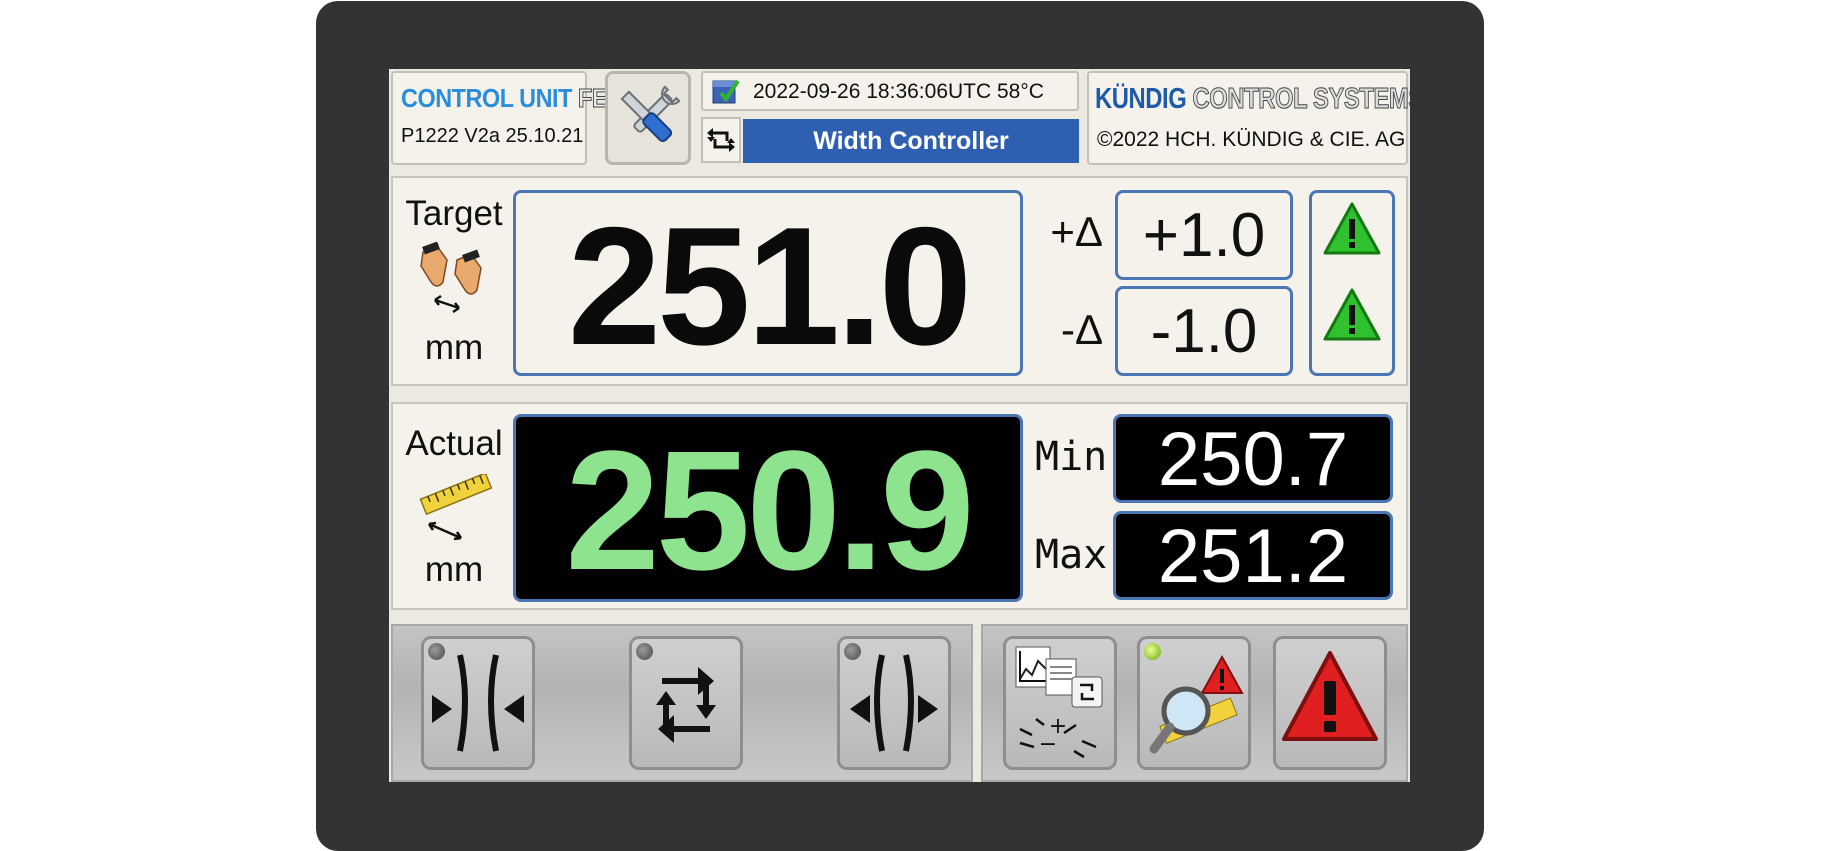 The image size is (1824, 851). Describe the element at coordinates (1076, 231) in the screenshot. I see `plus-delta-label: +Δ` at that location.